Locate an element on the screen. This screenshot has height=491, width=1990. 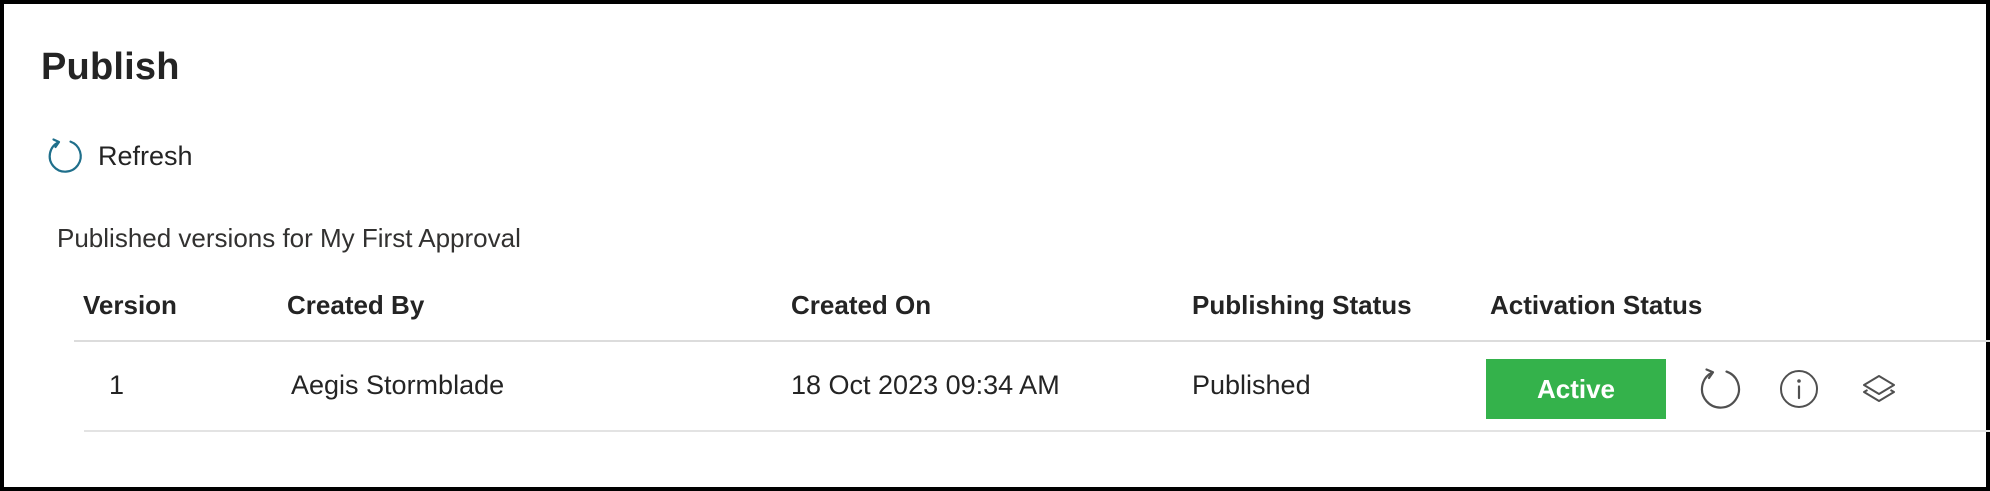
page-title: Publish is located at coordinates (110, 67).